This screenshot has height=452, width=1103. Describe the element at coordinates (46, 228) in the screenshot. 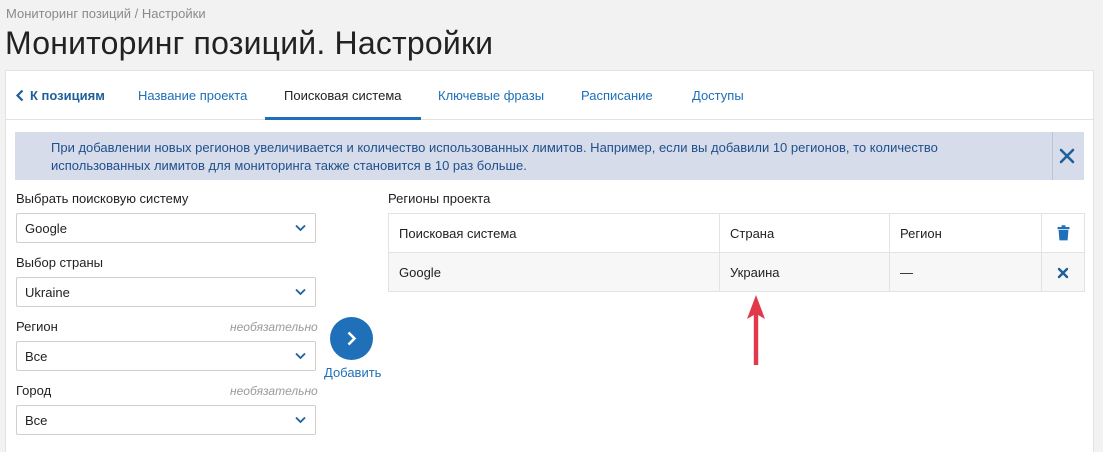

I see `engine-select-value: Google` at that location.